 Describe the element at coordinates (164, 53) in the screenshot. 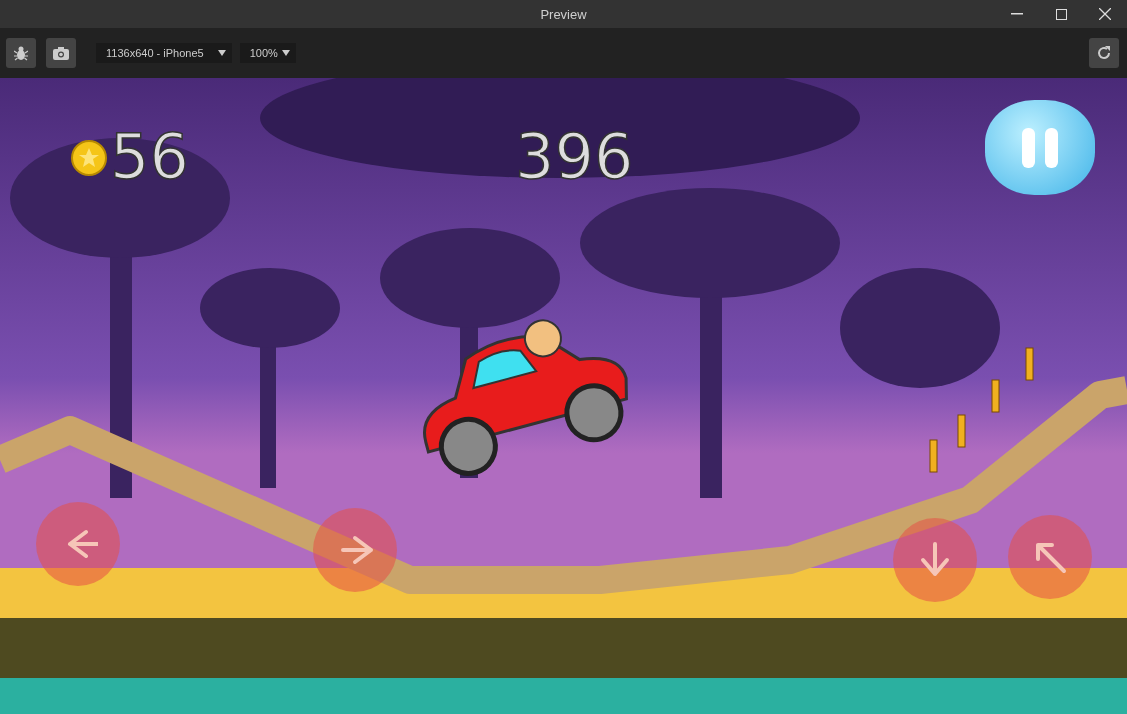

I see `device-dropdown: 1136x640 - iPhone5` at that location.